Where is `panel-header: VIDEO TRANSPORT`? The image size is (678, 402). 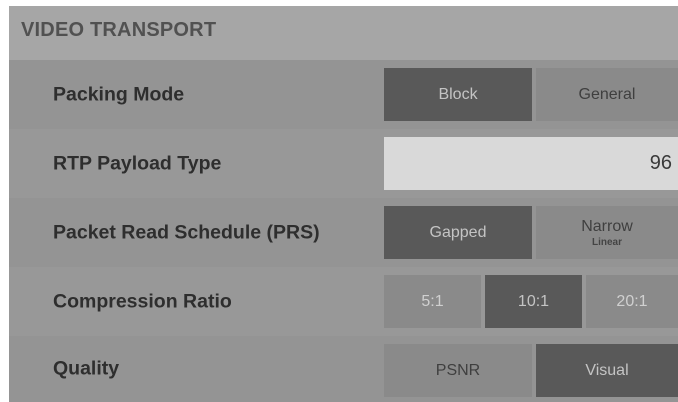 panel-header: VIDEO TRANSPORT is located at coordinates (343, 33).